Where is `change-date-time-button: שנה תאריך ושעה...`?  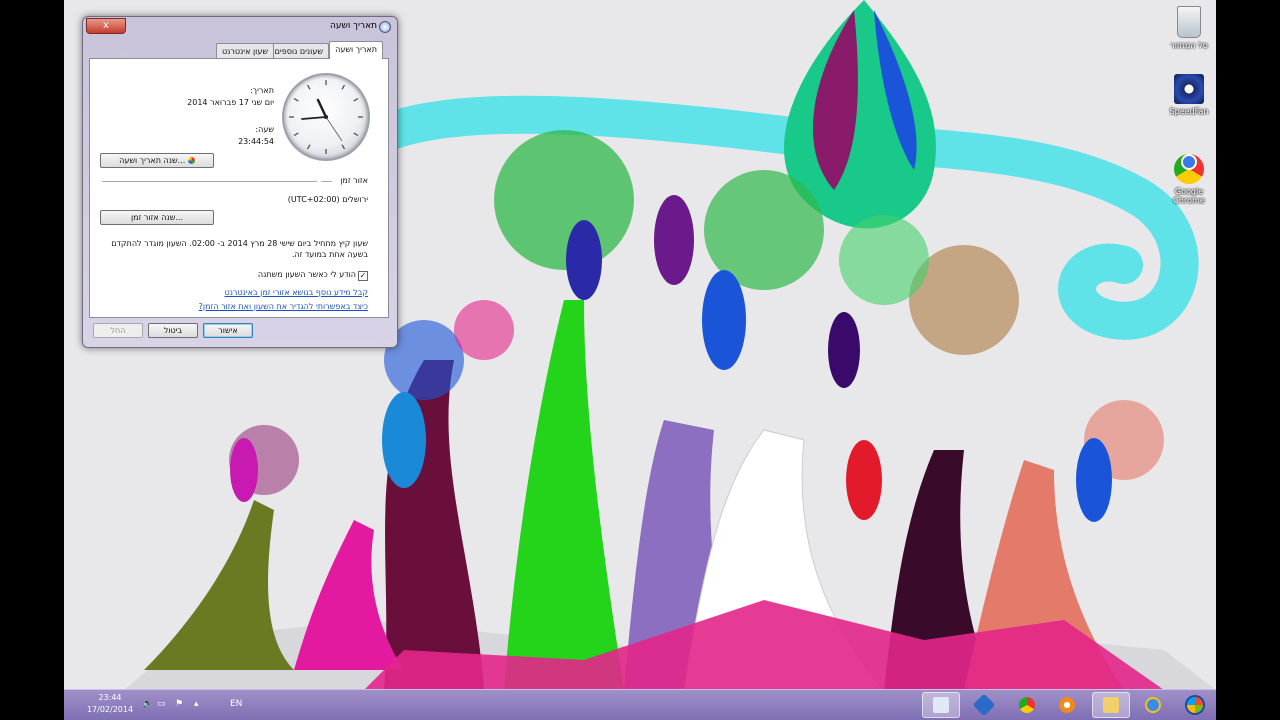 change-date-time-button: שנה תאריך ושעה... is located at coordinates (157, 160).